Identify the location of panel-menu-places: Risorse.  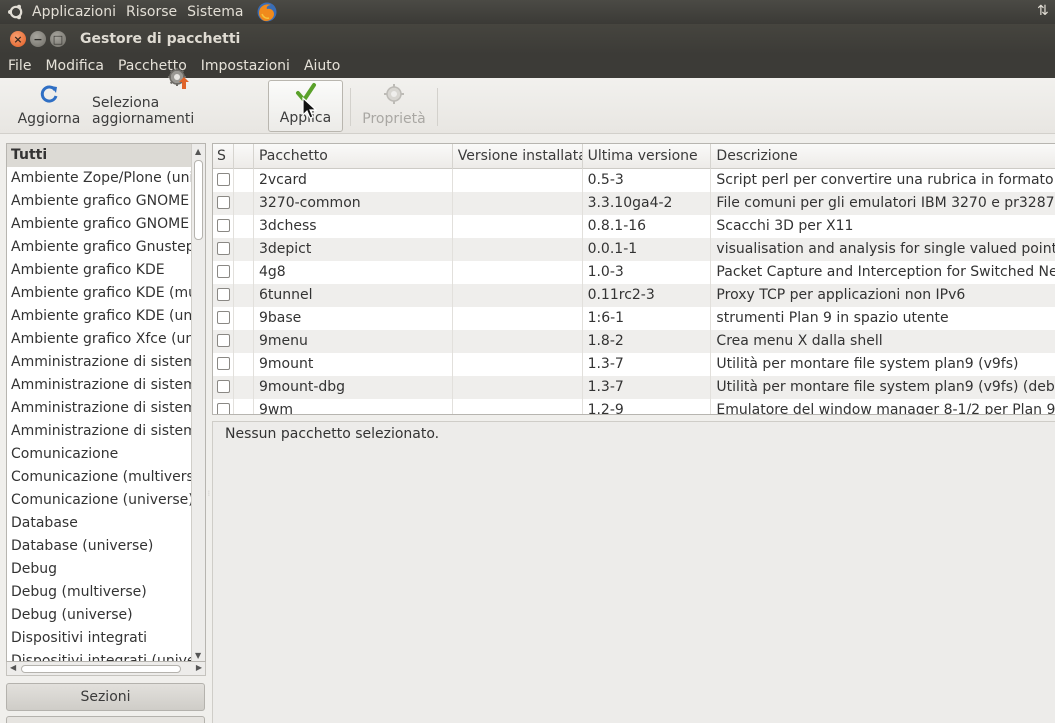
(151, 12).